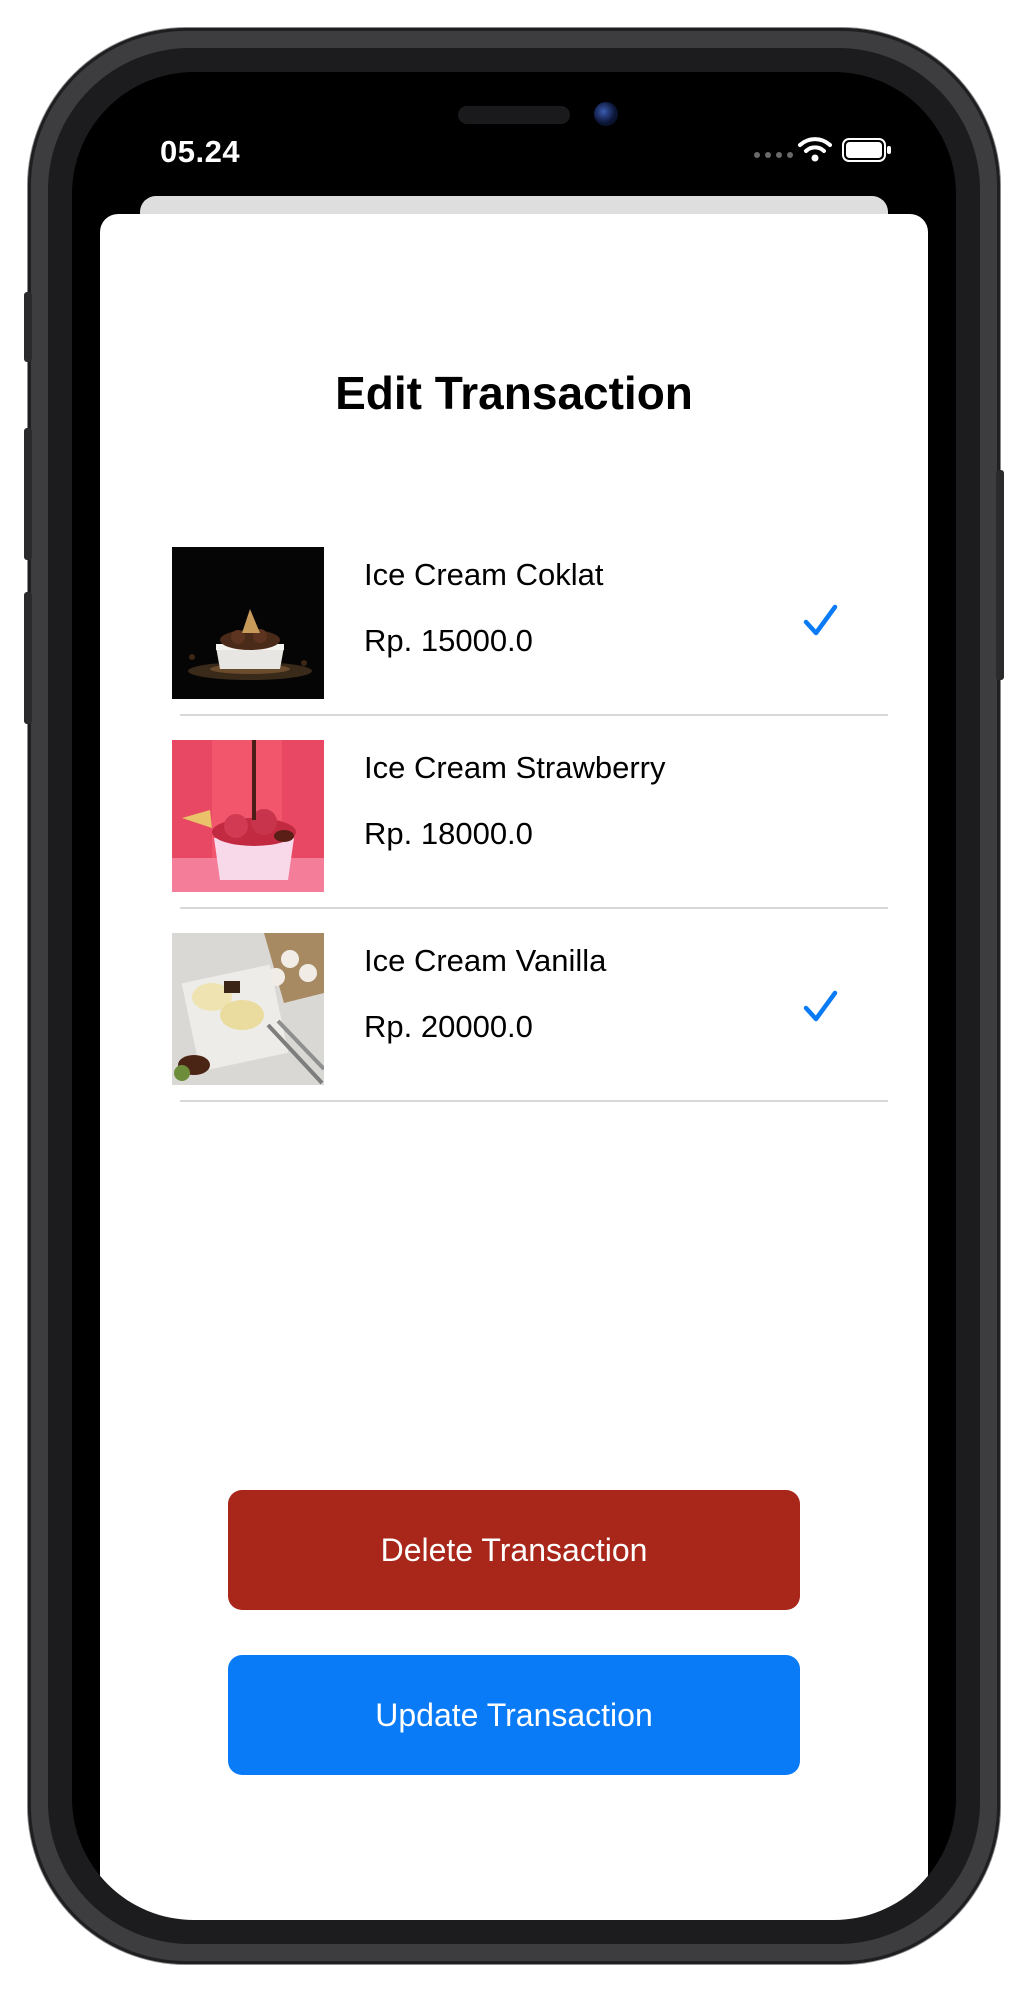  Describe the element at coordinates (248, 1009) in the screenshot. I see `vanilla-ice-cream-image` at that location.